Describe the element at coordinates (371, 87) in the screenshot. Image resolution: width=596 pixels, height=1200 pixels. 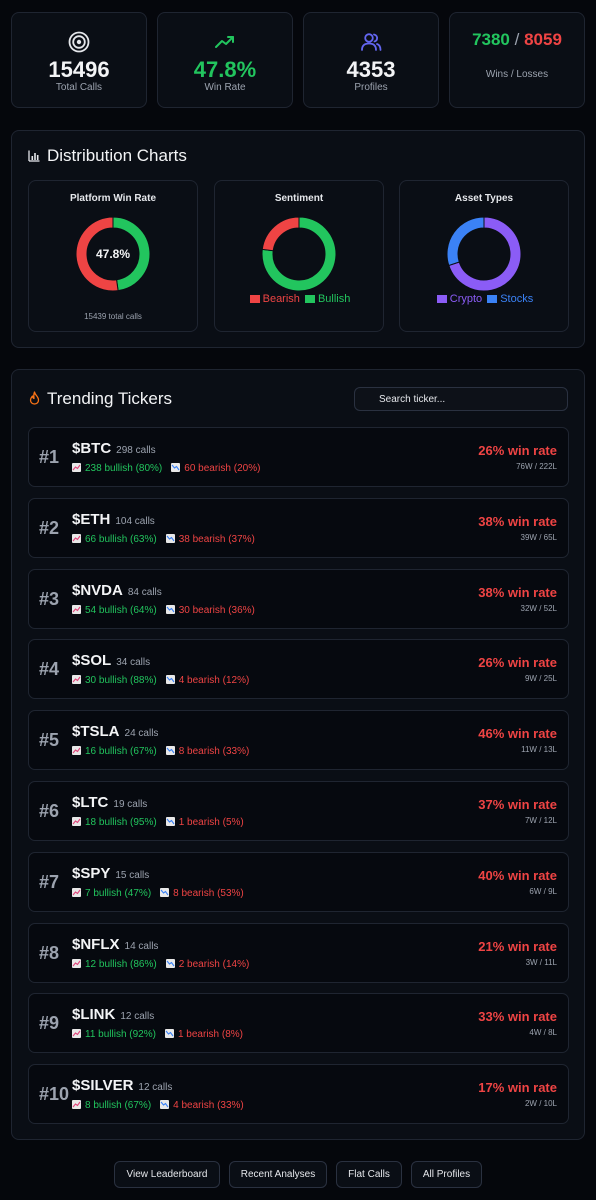
I see `profiles-label: Profiles` at that location.